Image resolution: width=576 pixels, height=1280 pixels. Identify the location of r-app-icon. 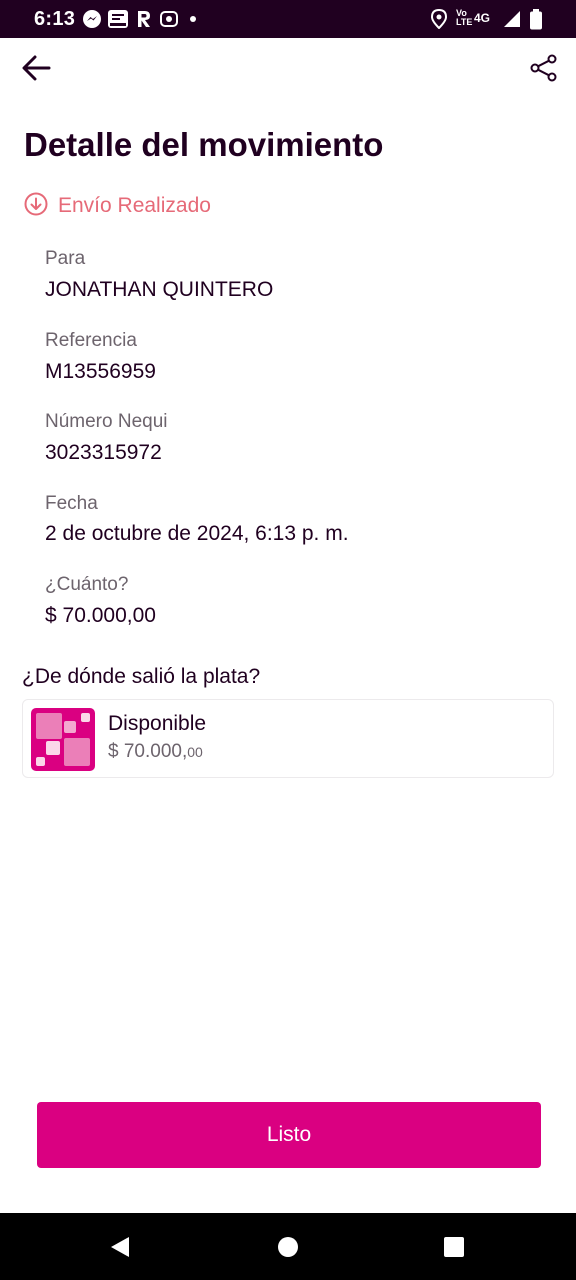
(144, 21).